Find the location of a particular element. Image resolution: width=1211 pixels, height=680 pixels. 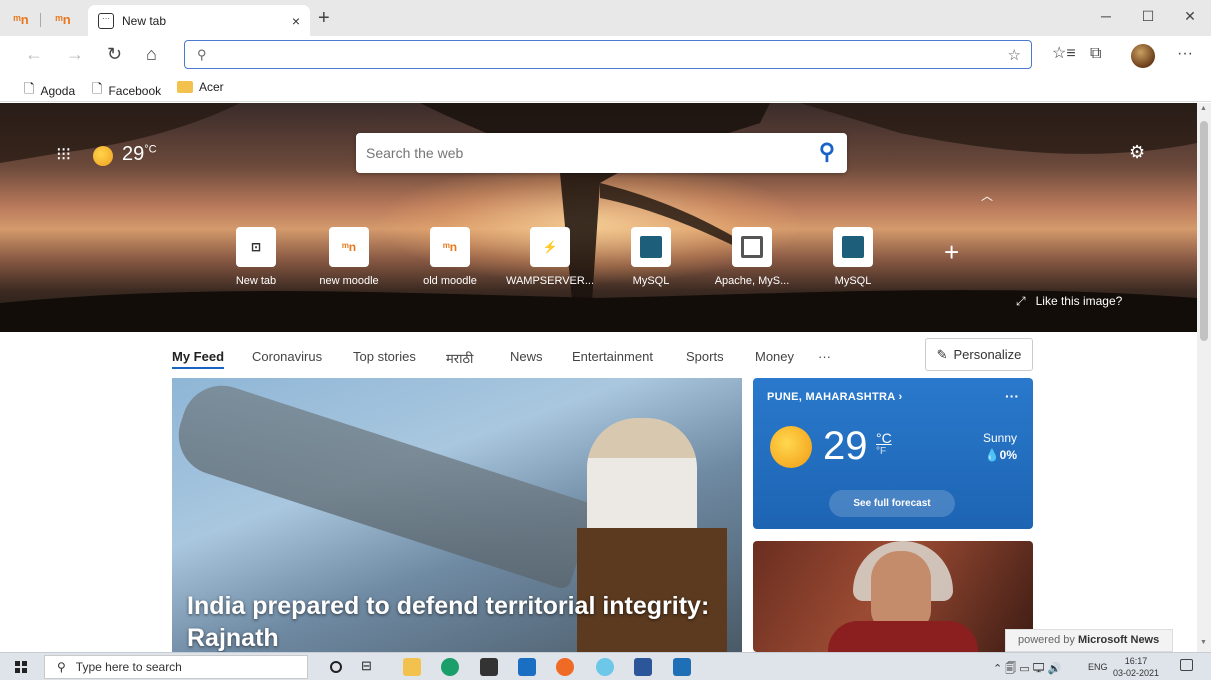

feed-tab-top-stories: Top stories is located at coordinates (384, 356).